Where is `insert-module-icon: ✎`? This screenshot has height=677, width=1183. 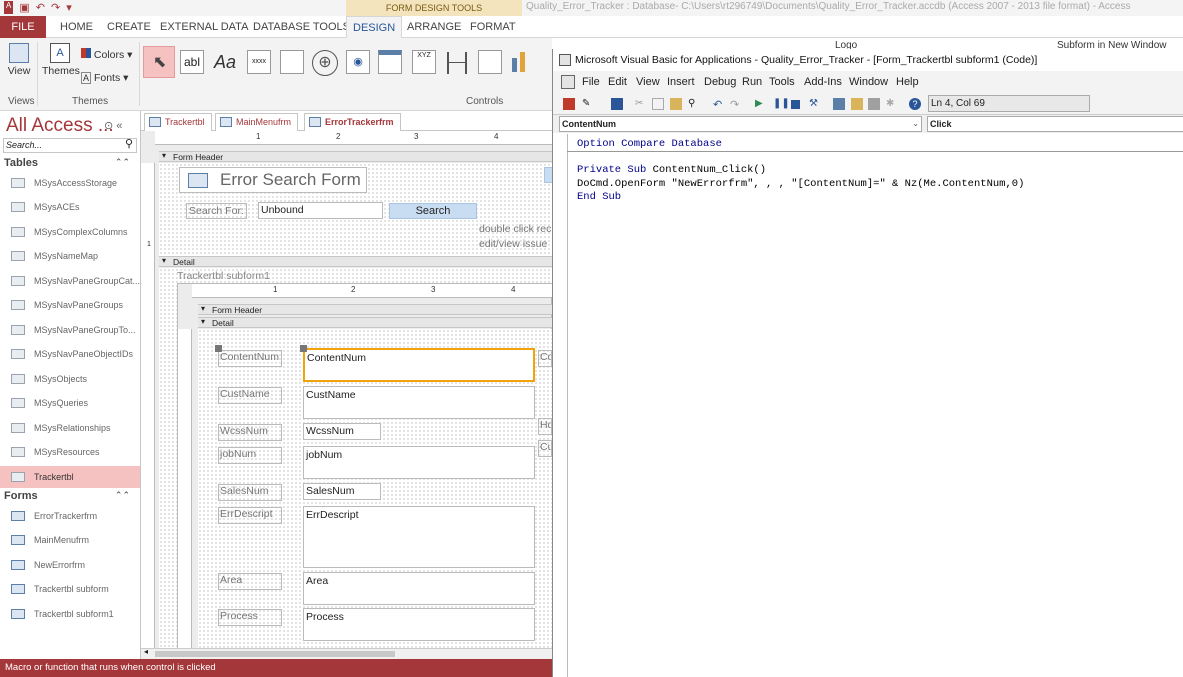
insert-module-icon: ✎ is located at coordinates (588, 104).